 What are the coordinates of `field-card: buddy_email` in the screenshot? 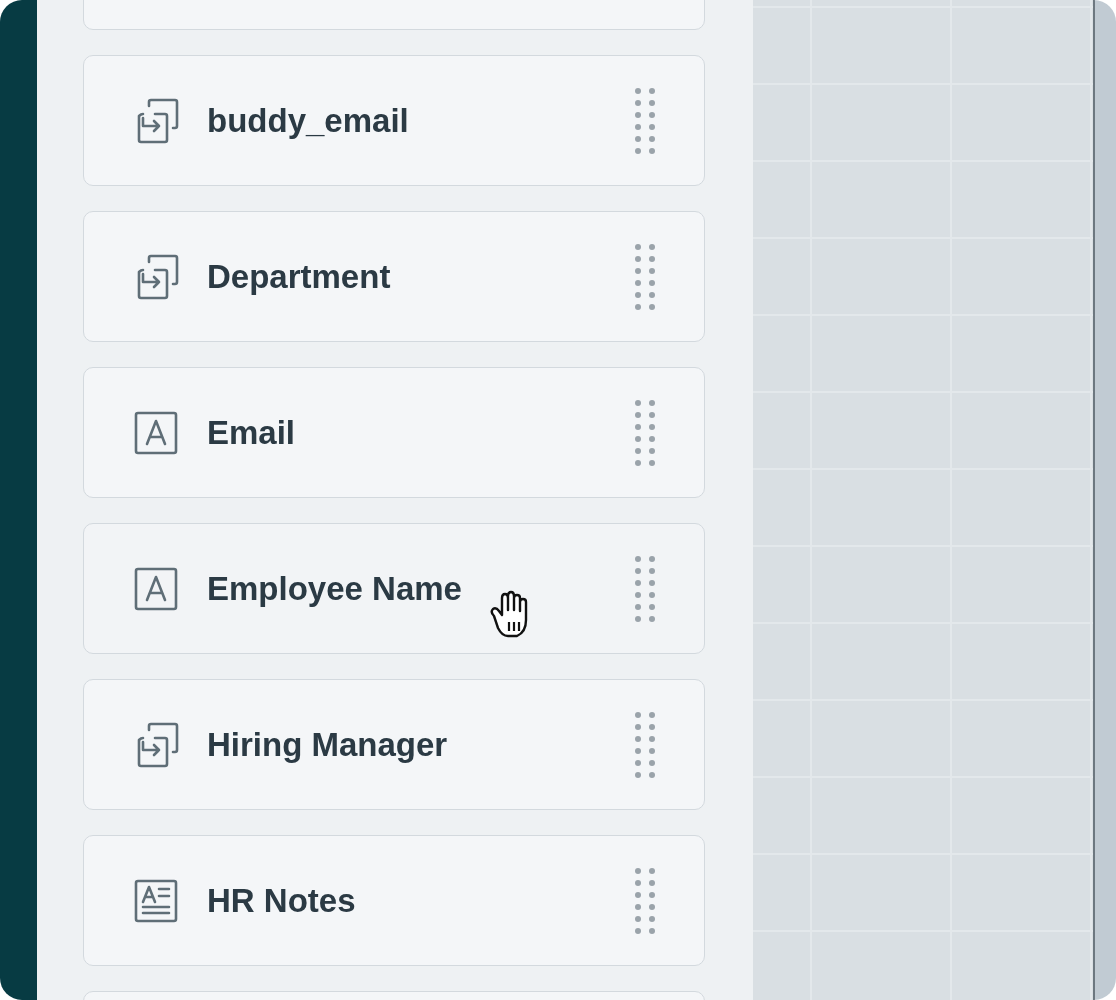 It's located at (394, 120).